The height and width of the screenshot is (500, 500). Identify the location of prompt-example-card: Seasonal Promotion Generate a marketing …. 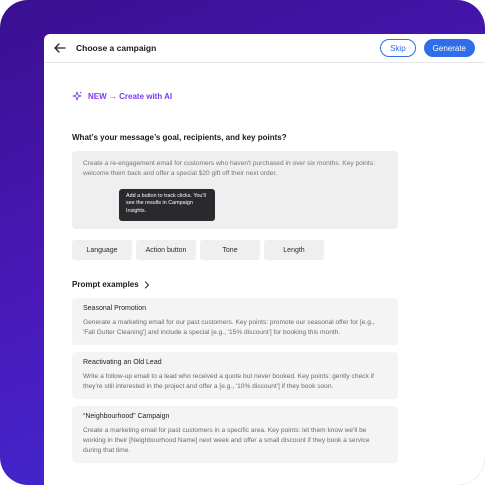
(235, 321).